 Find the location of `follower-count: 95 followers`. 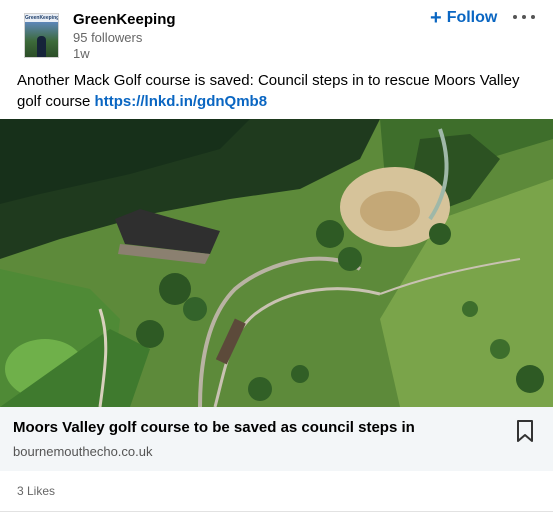

follower-count: 95 followers is located at coordinates (108, 37).